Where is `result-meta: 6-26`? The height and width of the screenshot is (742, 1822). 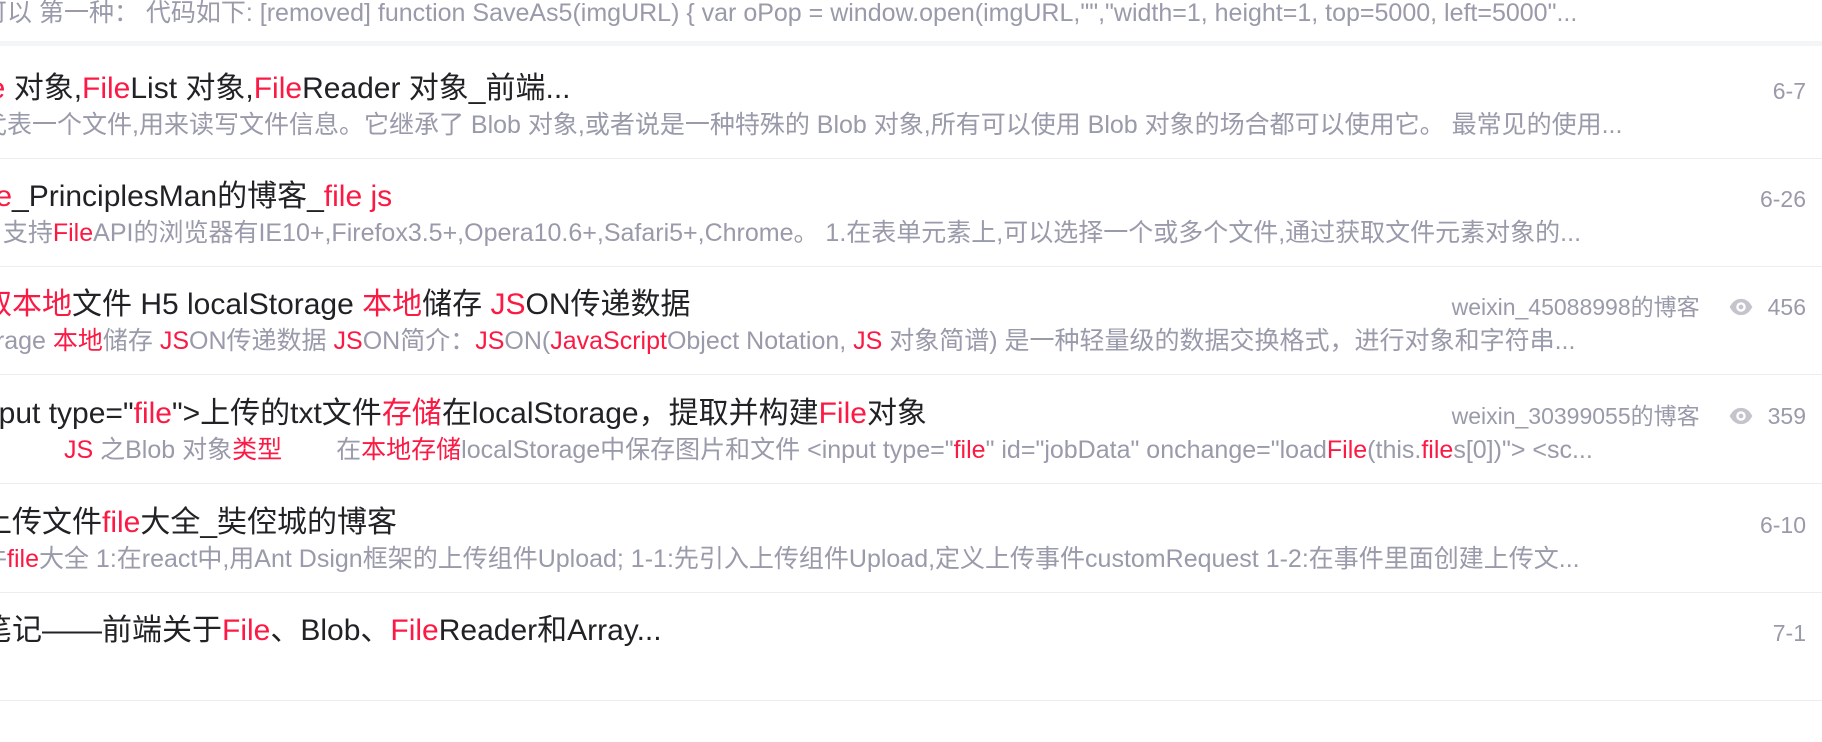
result-meta: 6-26 is located at coordinates (1783, 199).